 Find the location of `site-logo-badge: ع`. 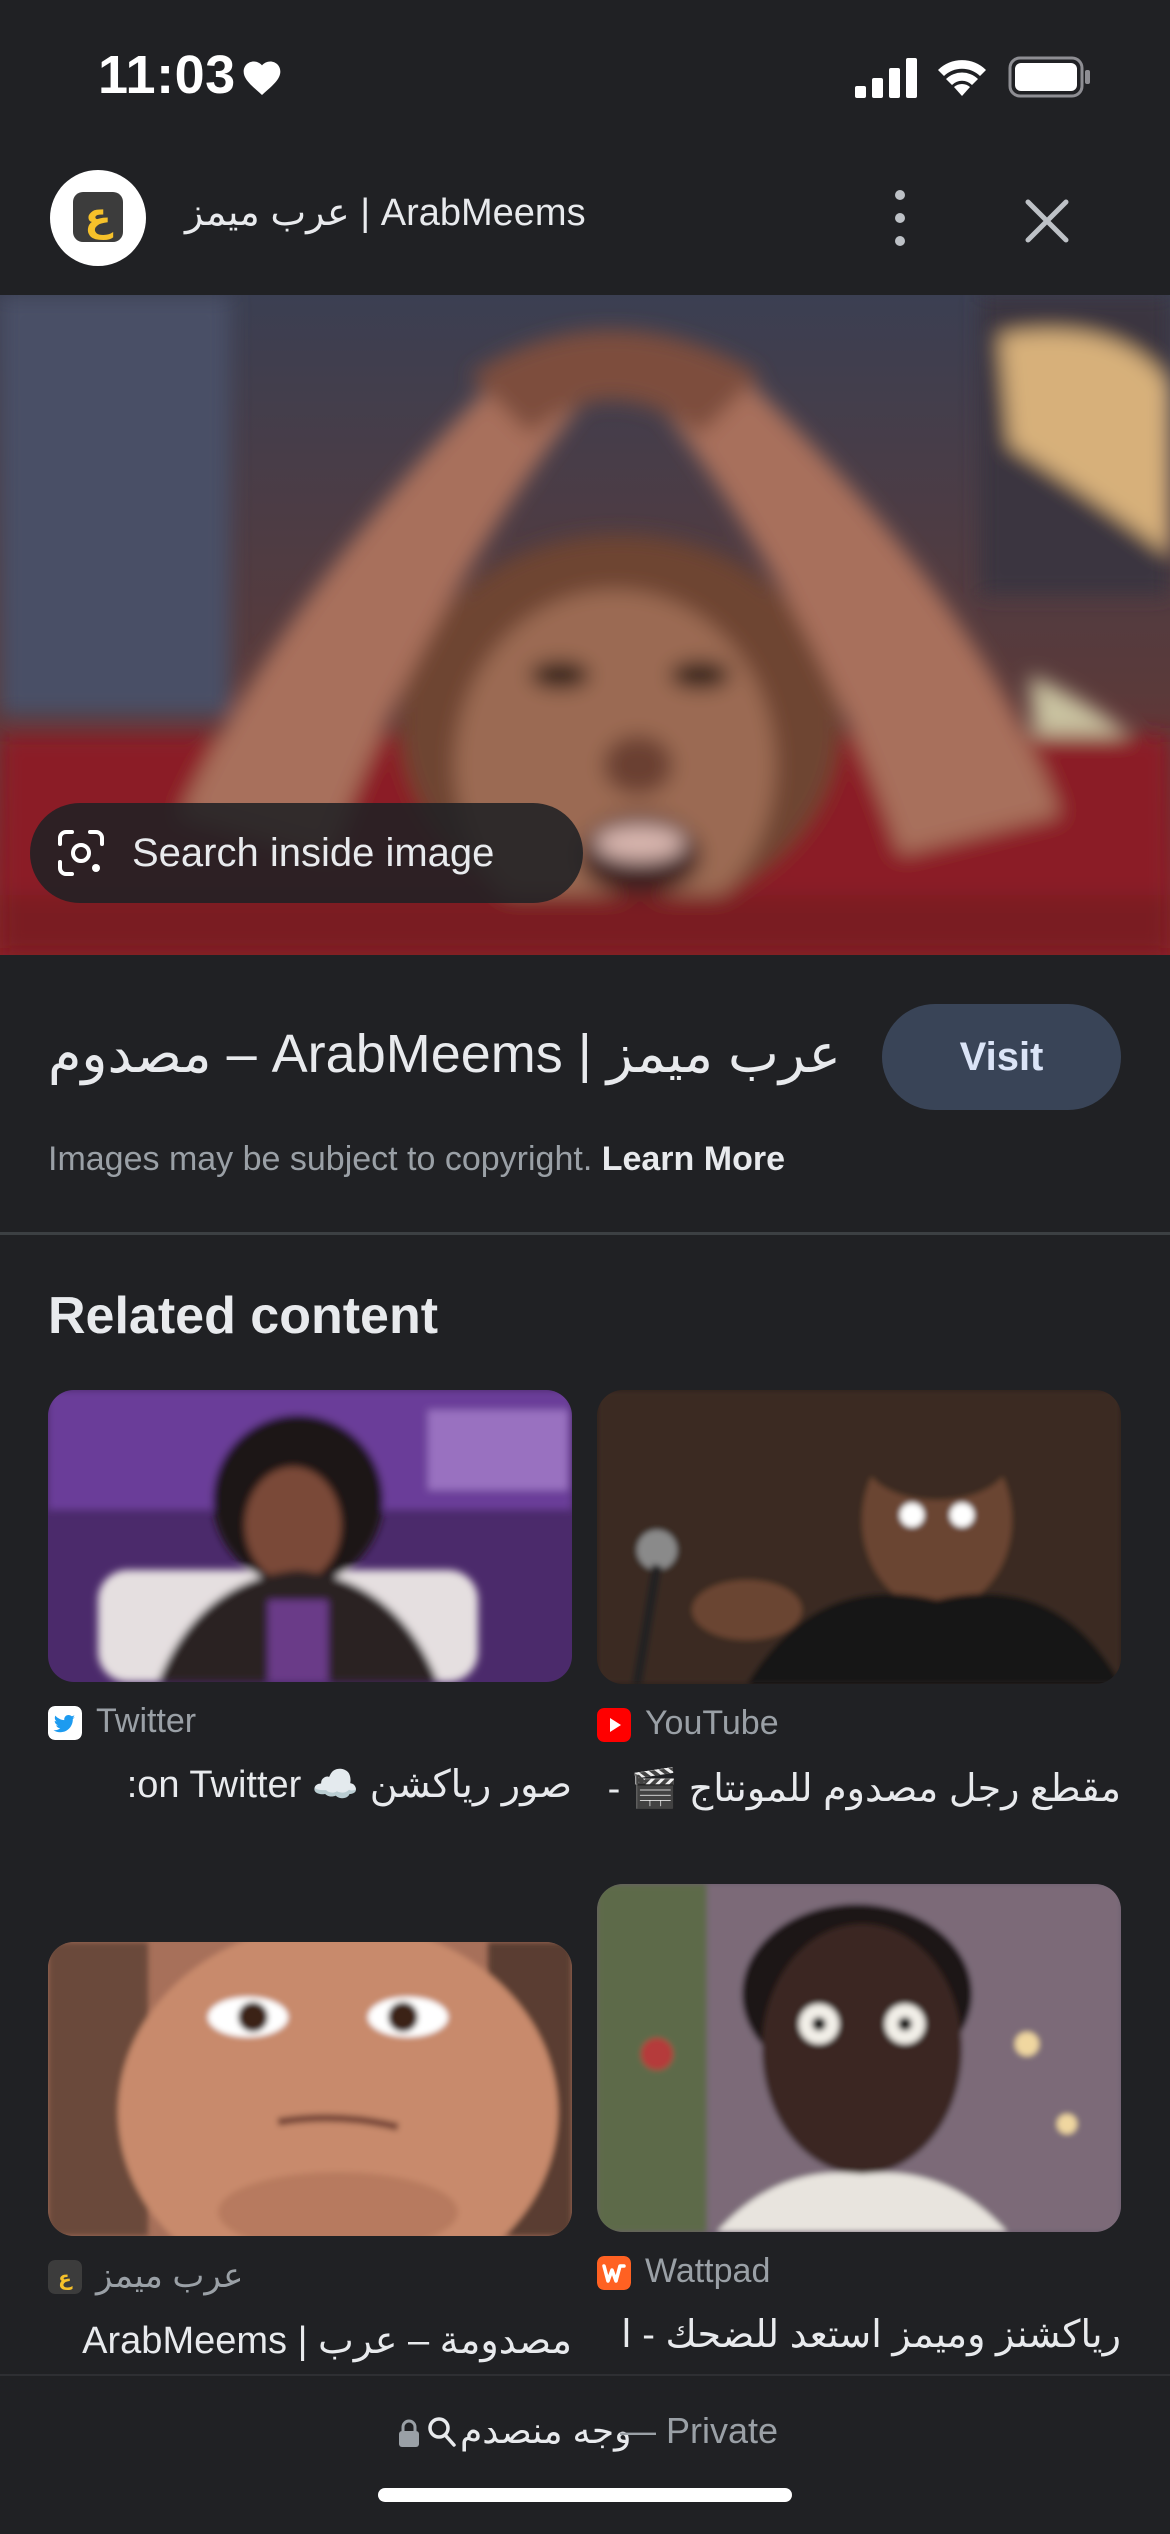

site-logo-badge: ع is located at coordinates (98, 217).